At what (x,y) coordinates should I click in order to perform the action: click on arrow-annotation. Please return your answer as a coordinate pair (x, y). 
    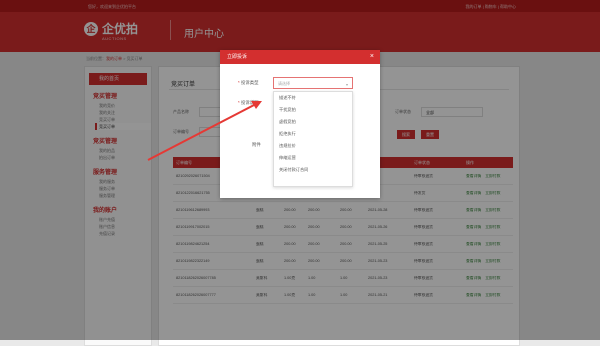
    Looking at the image, I should click on (204, 131).